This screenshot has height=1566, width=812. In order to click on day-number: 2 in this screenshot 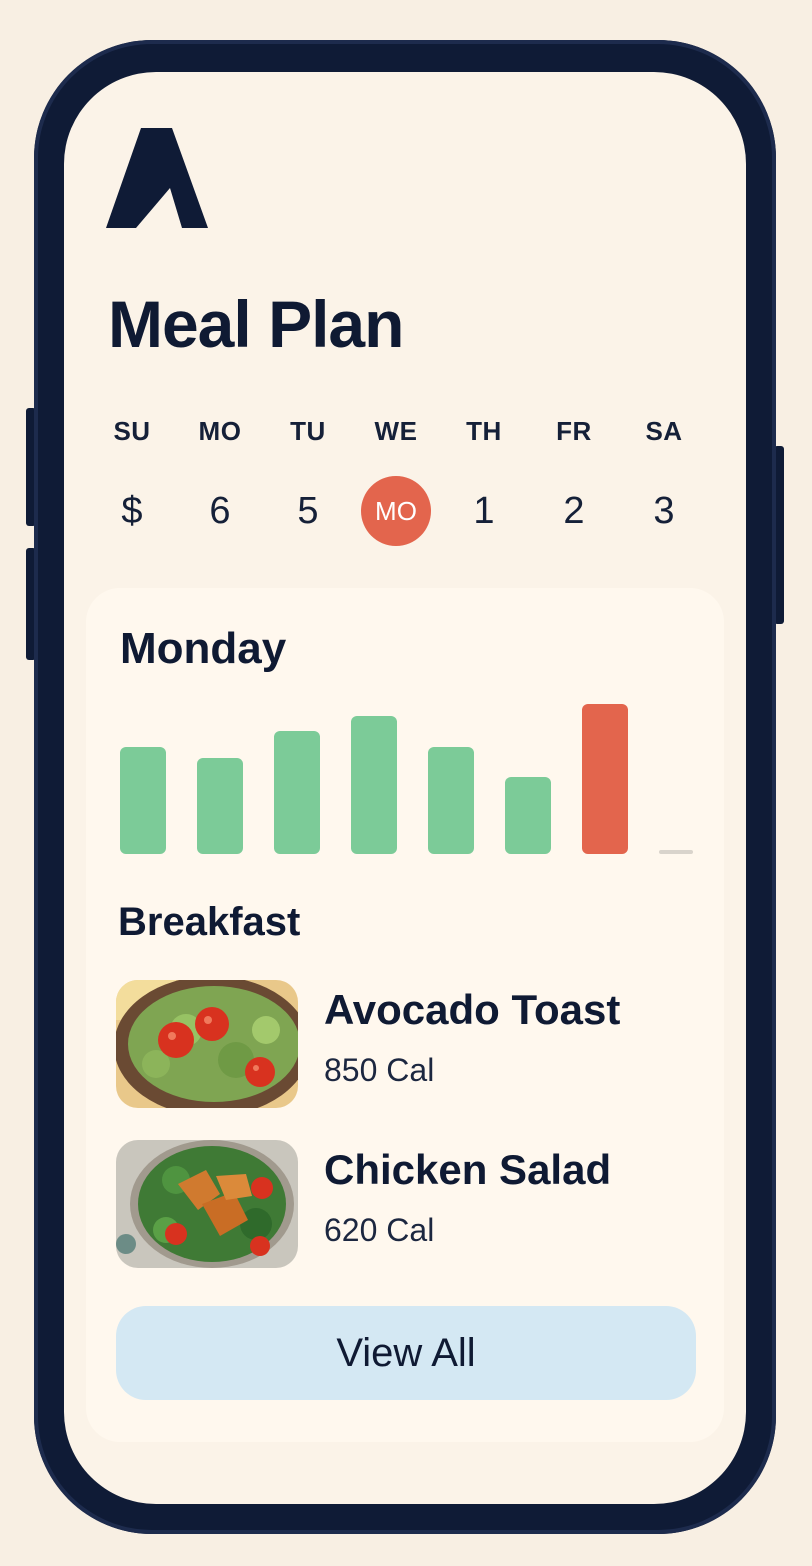, I will do `click(574, 511)`.